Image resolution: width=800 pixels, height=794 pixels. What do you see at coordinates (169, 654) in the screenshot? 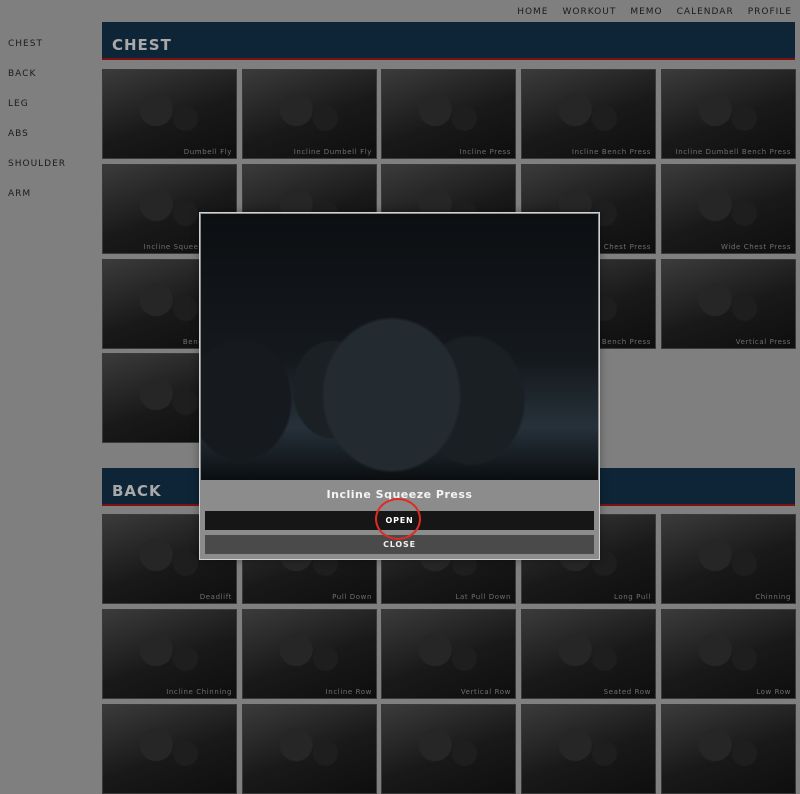
I see `exercise-tile: Incline Chinning` at bounding box center [169, 654].